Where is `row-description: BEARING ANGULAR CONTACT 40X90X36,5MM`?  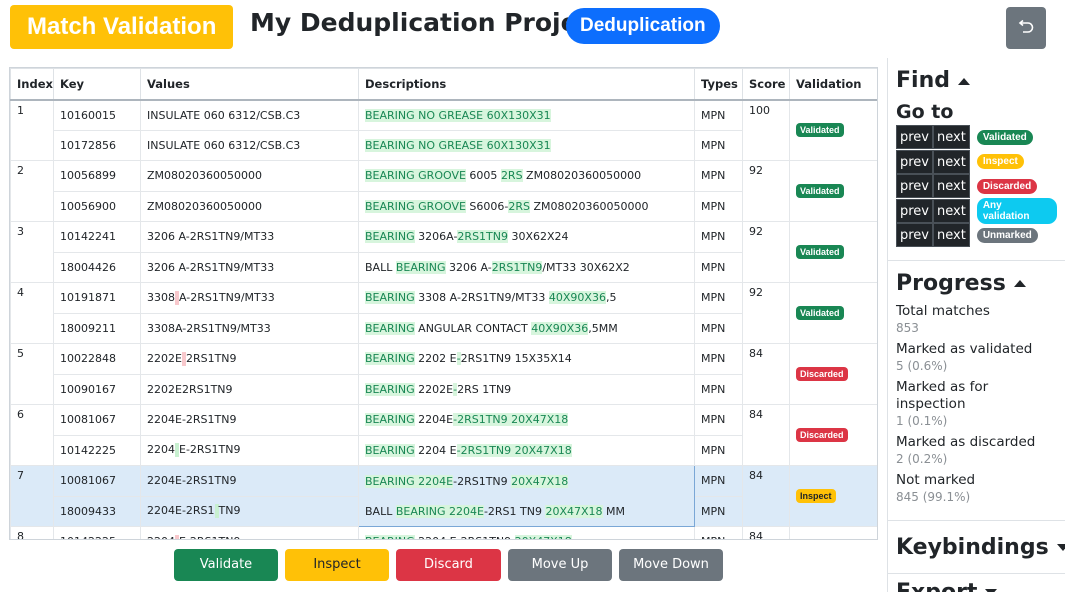
row-description: BEARING ANGULAR CONTACT 40X90X36,5MM is located at coordinates (526, 328).